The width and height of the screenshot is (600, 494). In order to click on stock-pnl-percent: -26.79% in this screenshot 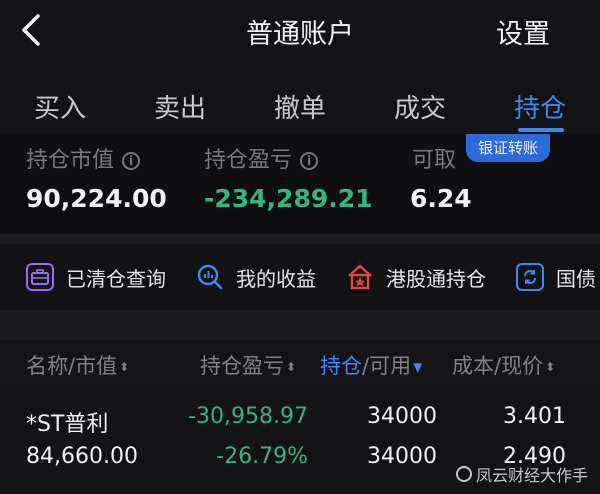, I will do `click(262, 456)`.